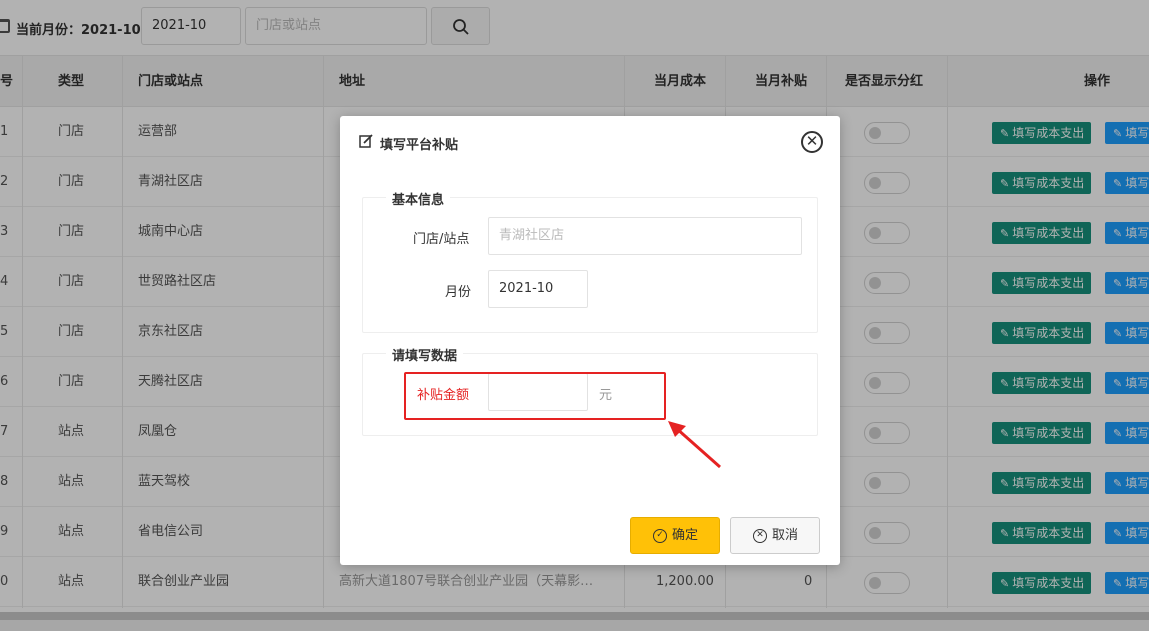 Image resolution: width=1149 pixels, height=631 pixels. What do you see at coordinates (645, 236) in the screenshot?
I see `store-field: 青湖社区店` at bounding box center [645, 236].